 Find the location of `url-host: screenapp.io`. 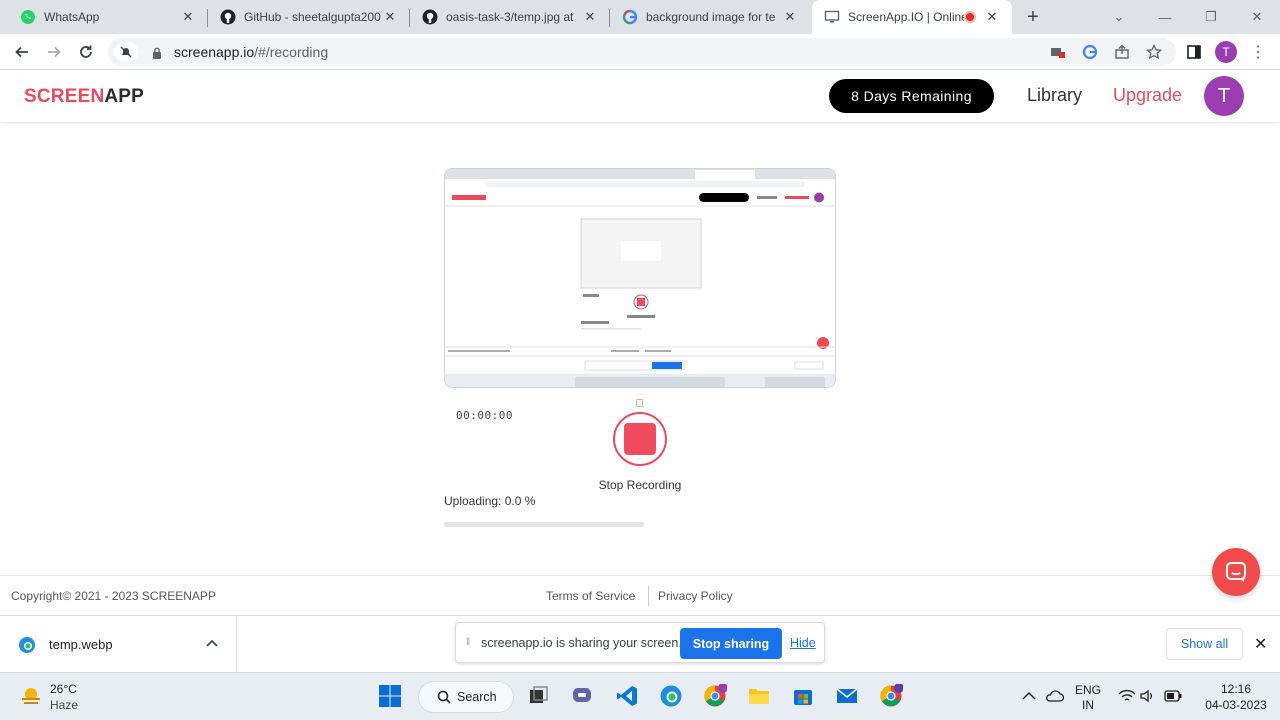

url-host: screenapp.io is located at coordinates (214, 52).